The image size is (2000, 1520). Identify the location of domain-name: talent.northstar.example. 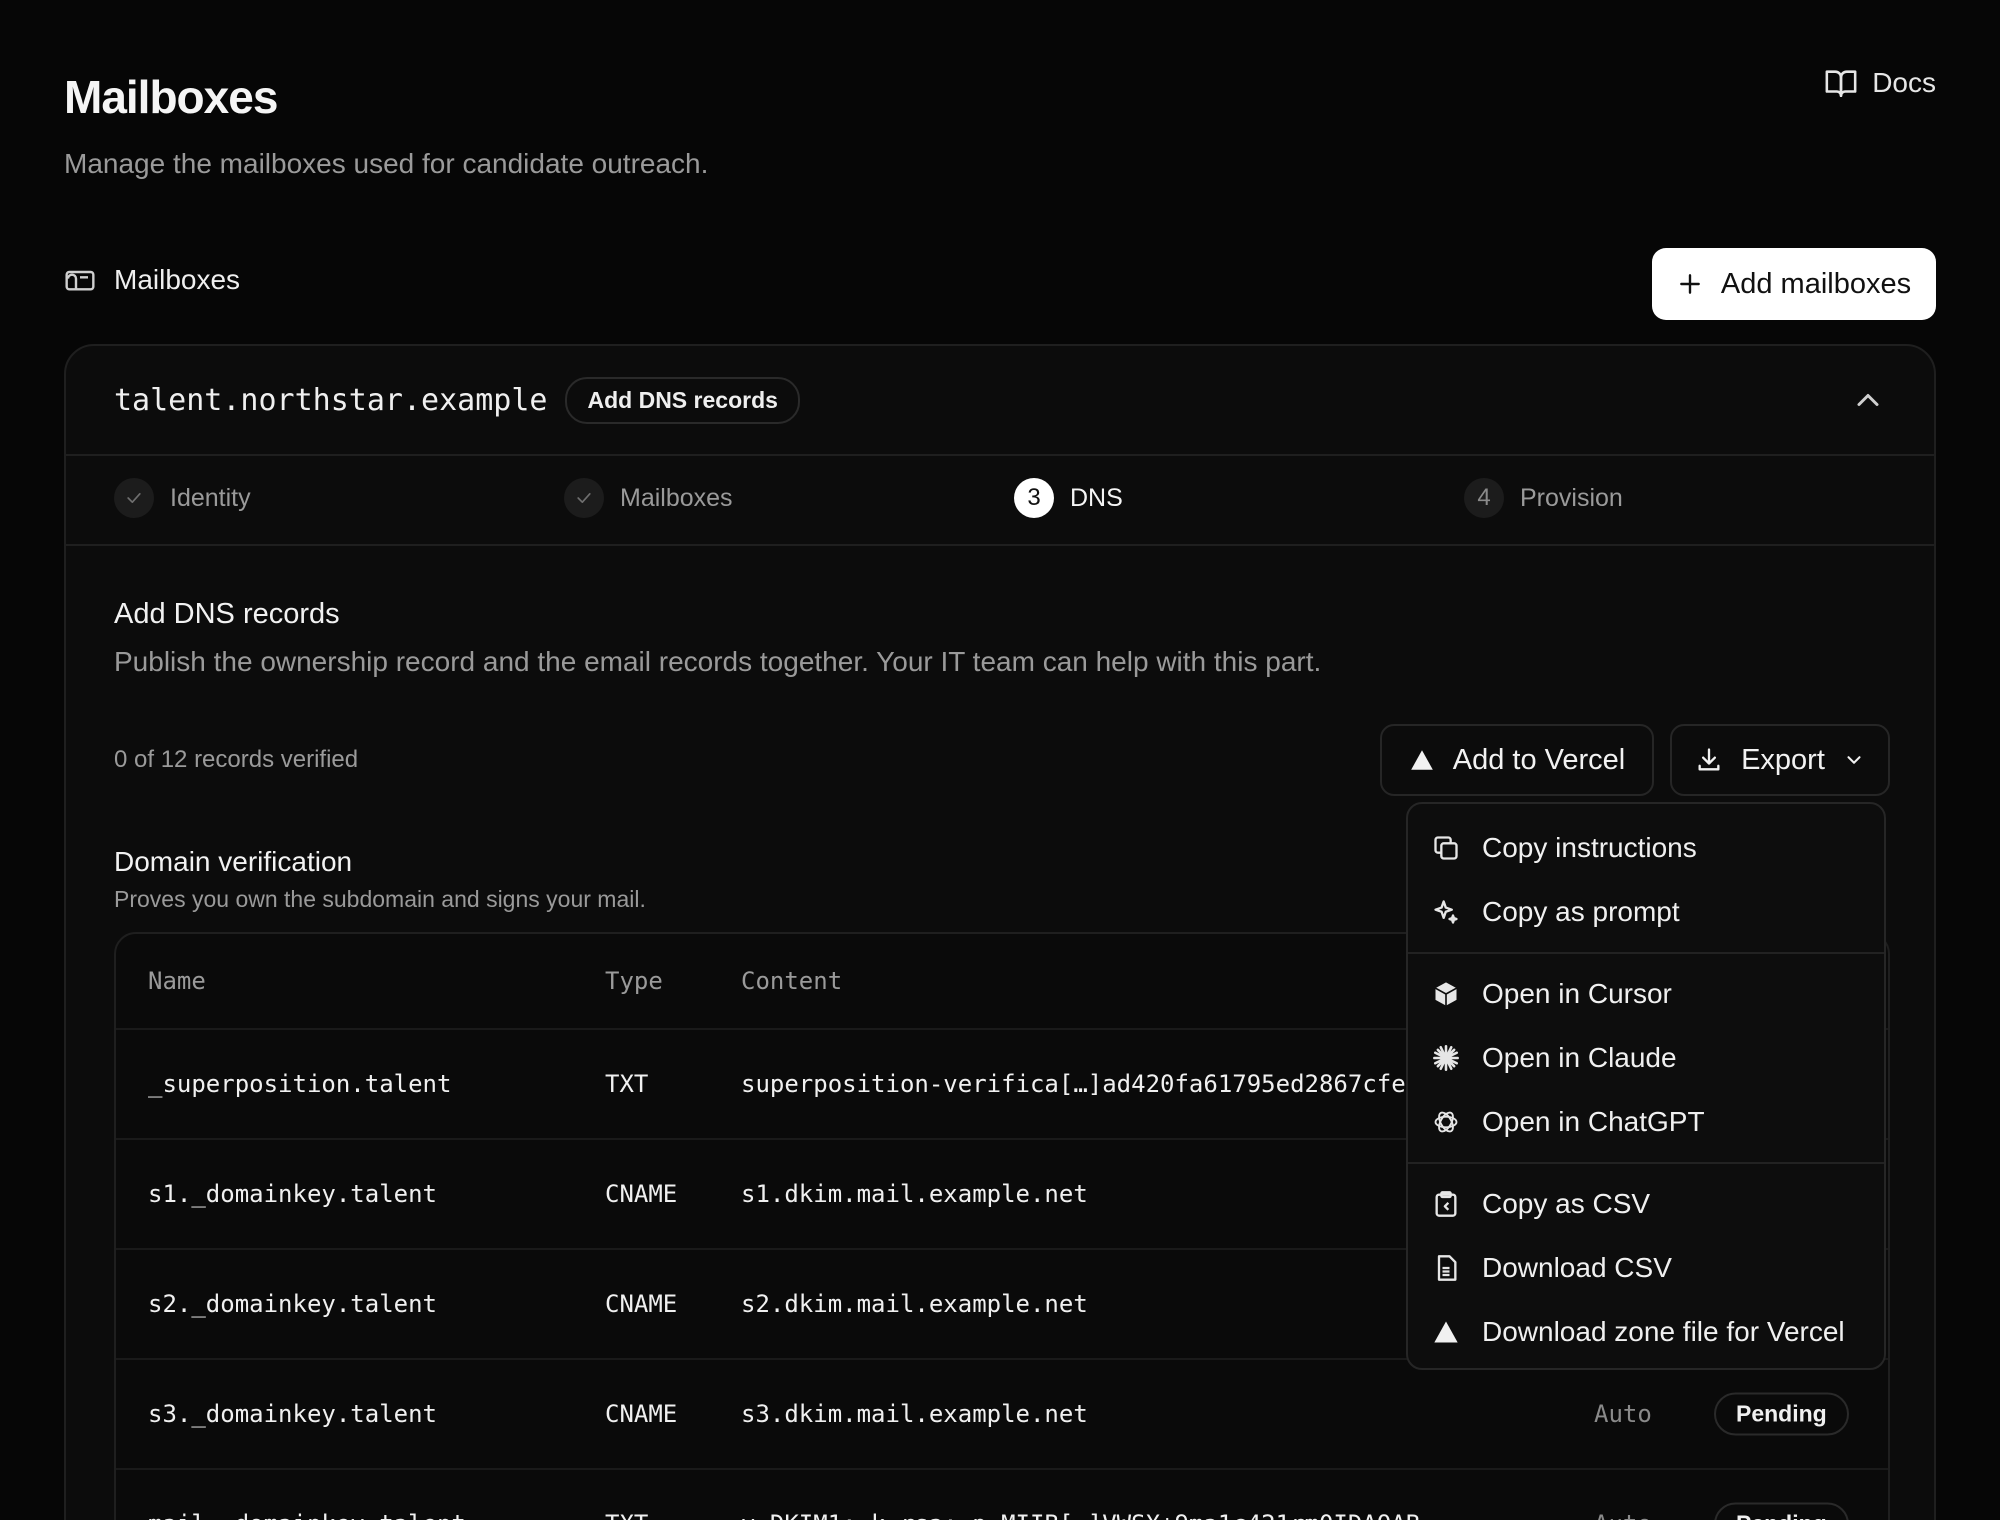
(331, 400).